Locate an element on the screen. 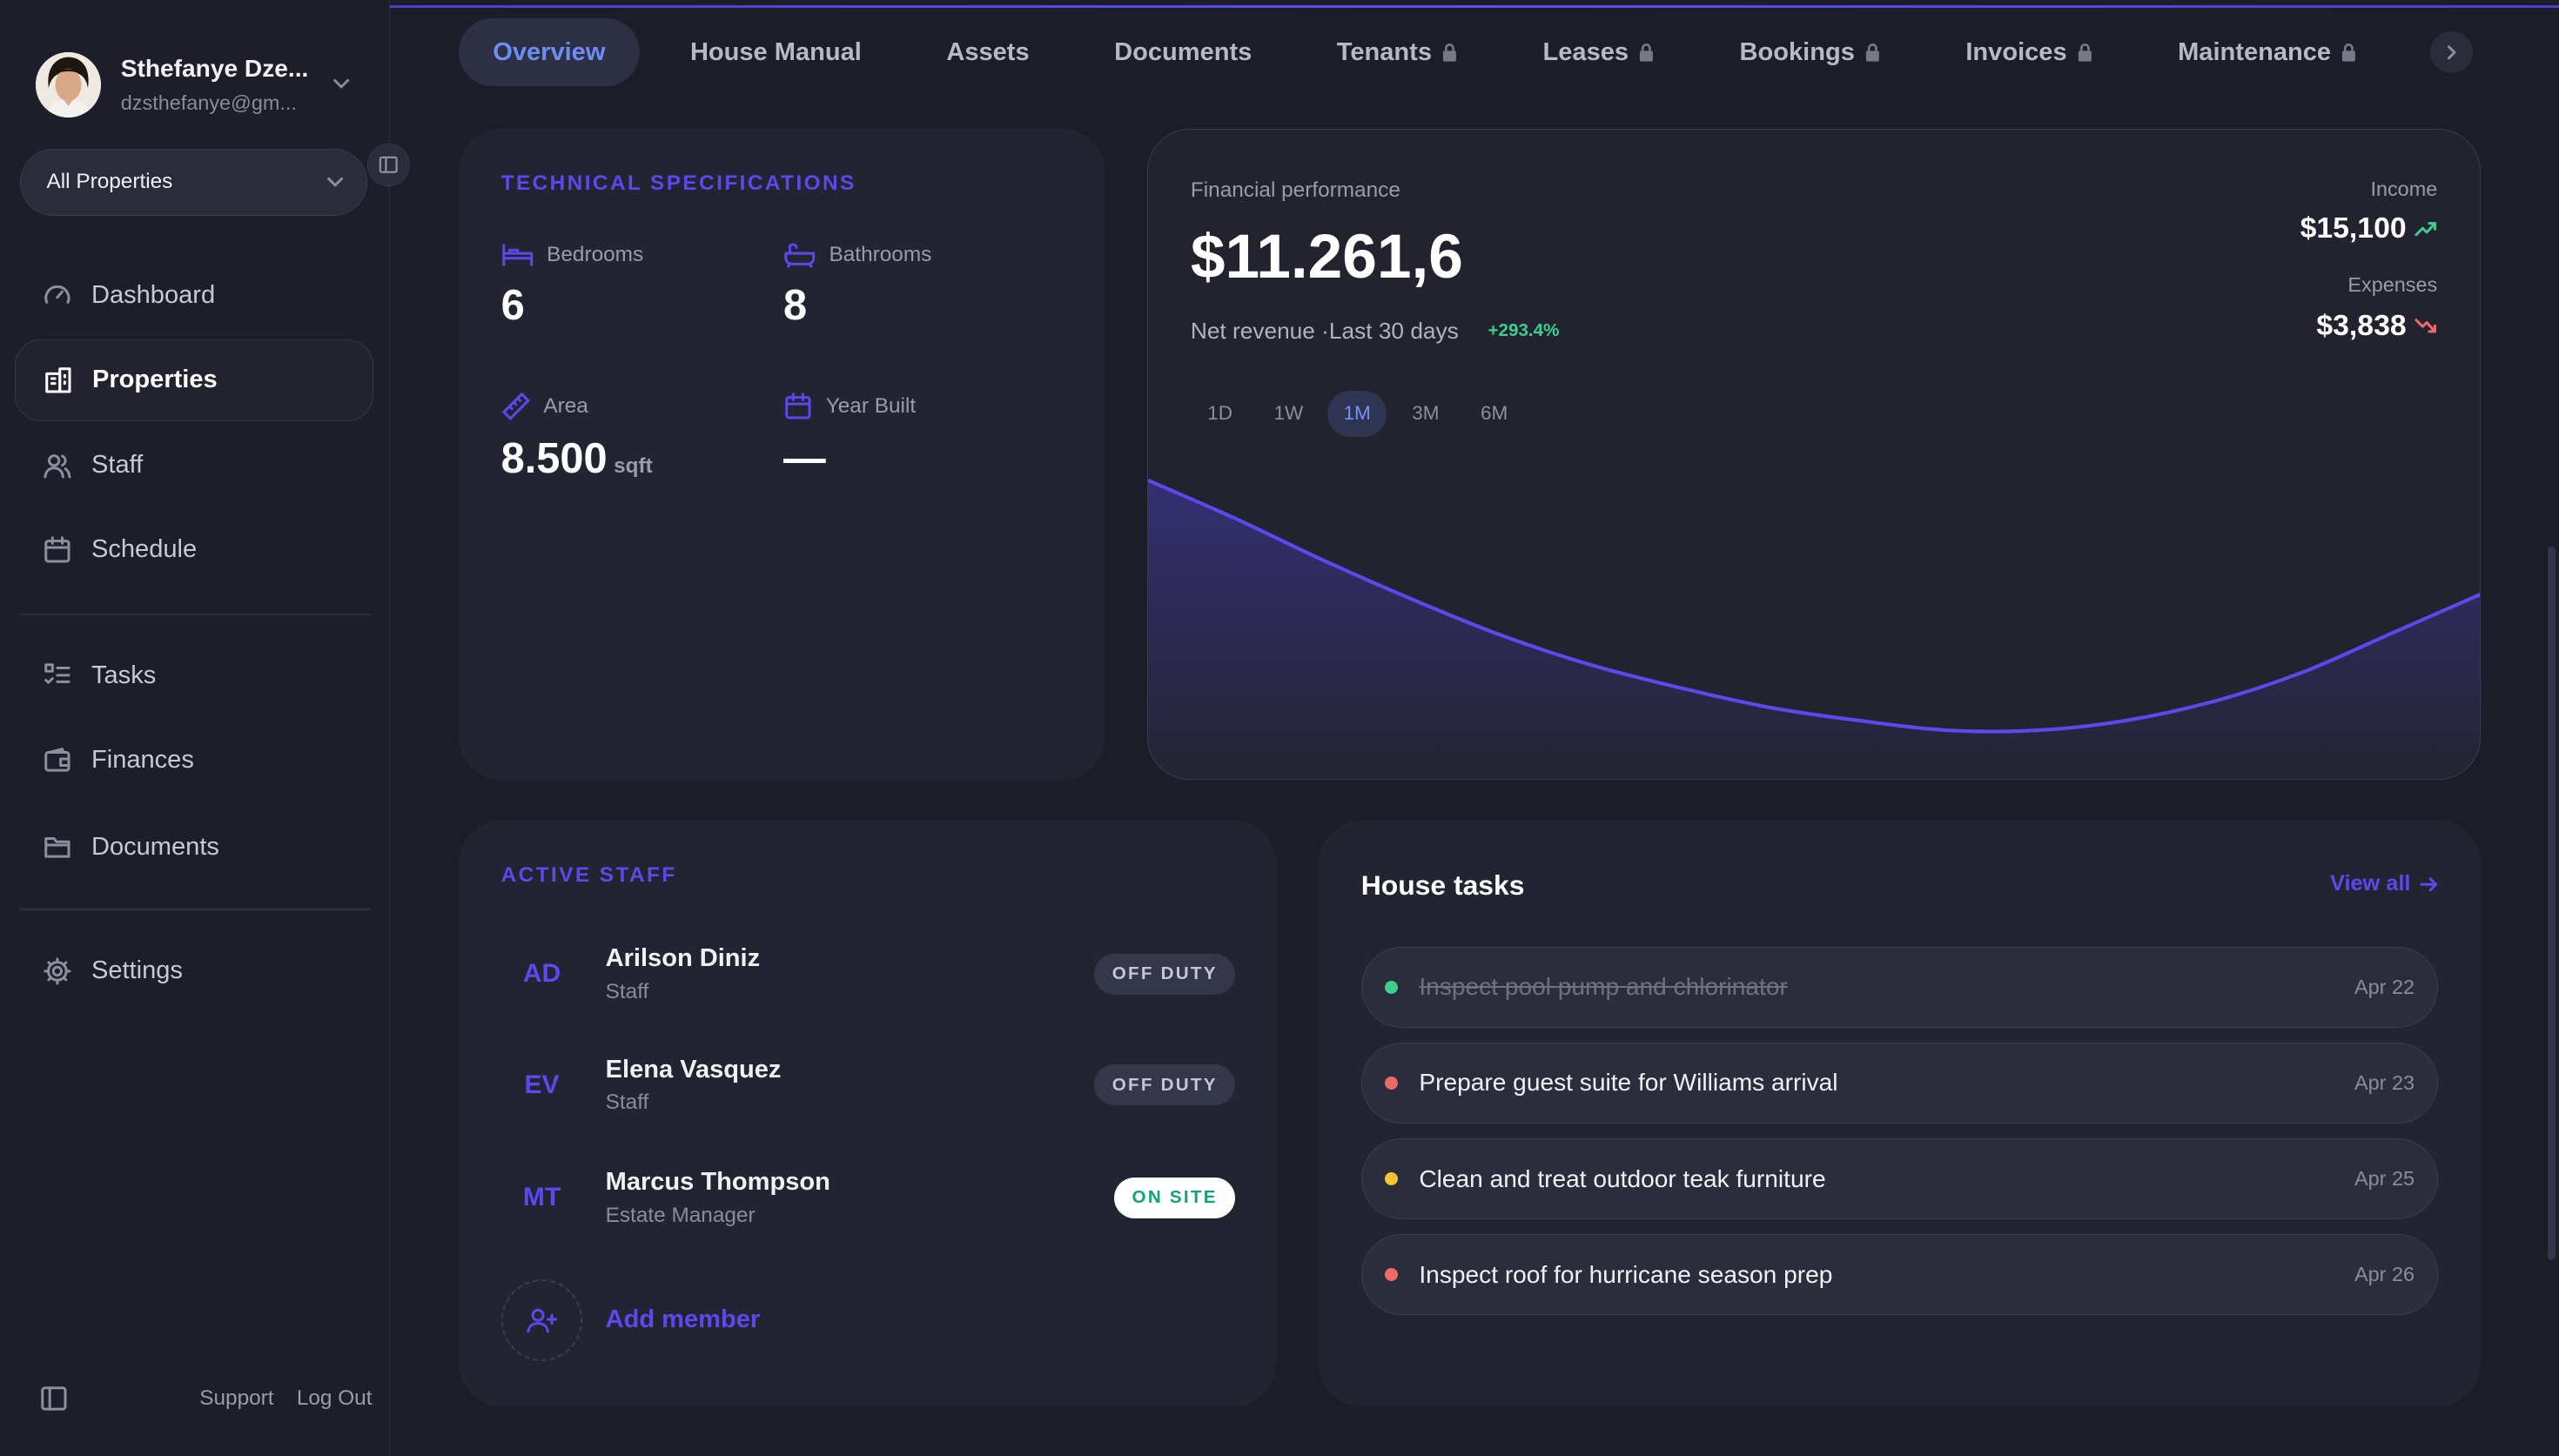  section-title: ACTIVE STAFF is located at coordinates (588, 874).